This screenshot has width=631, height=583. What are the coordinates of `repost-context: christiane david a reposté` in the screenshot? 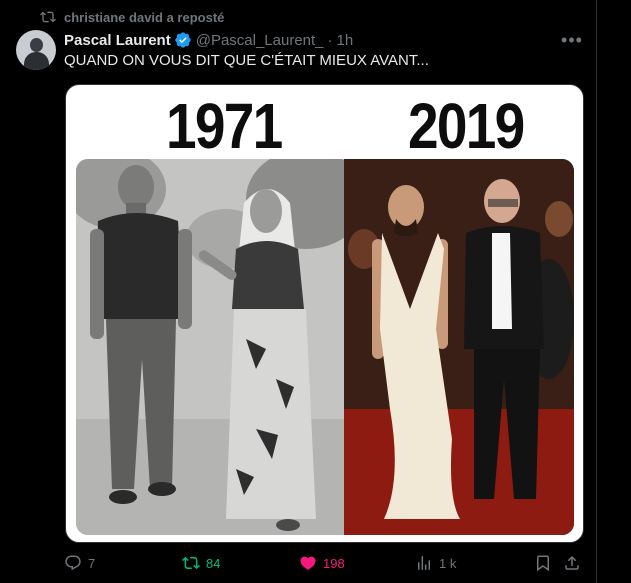 It's located at (132, 17).